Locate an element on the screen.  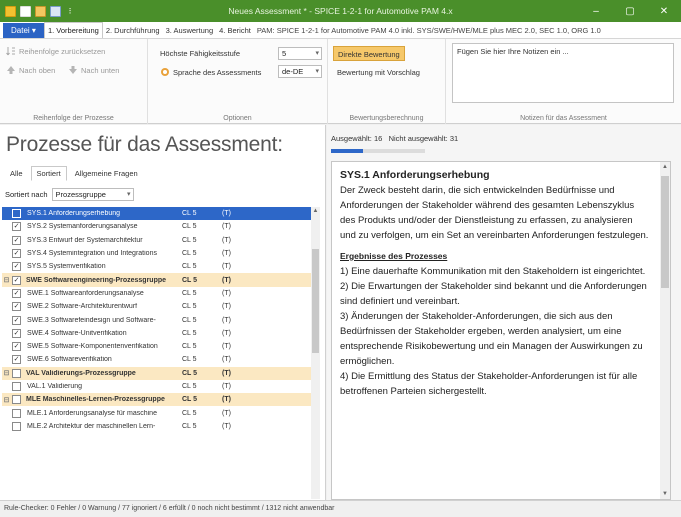
process-name: SYS.1 Anforderungserhebung is located at coordinates (74, 214).